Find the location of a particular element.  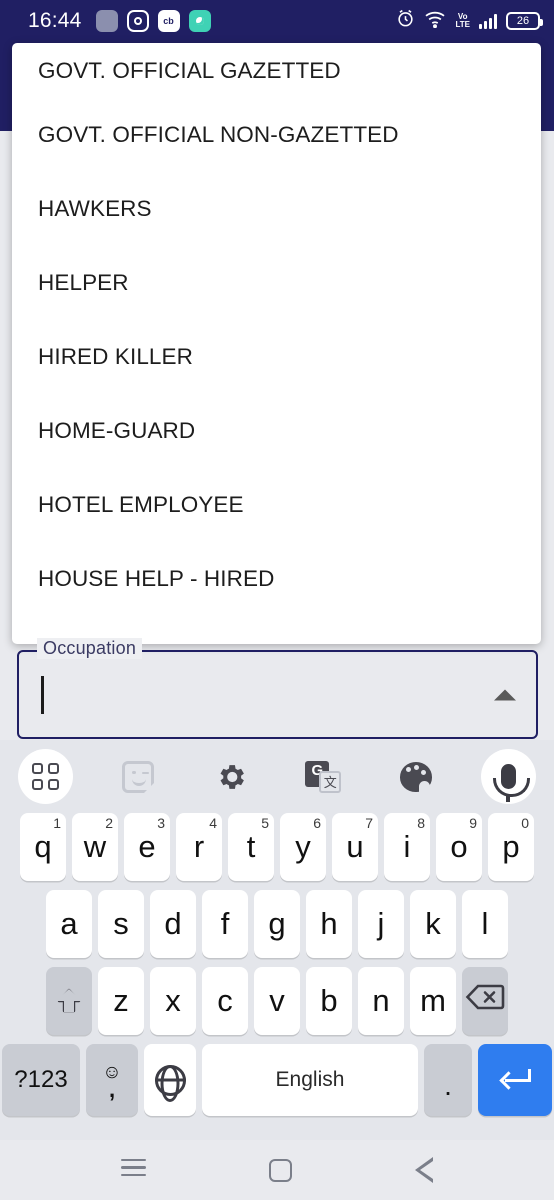

keyboard-row-3: z x c v b n m is located at coordinates (277, 1001).